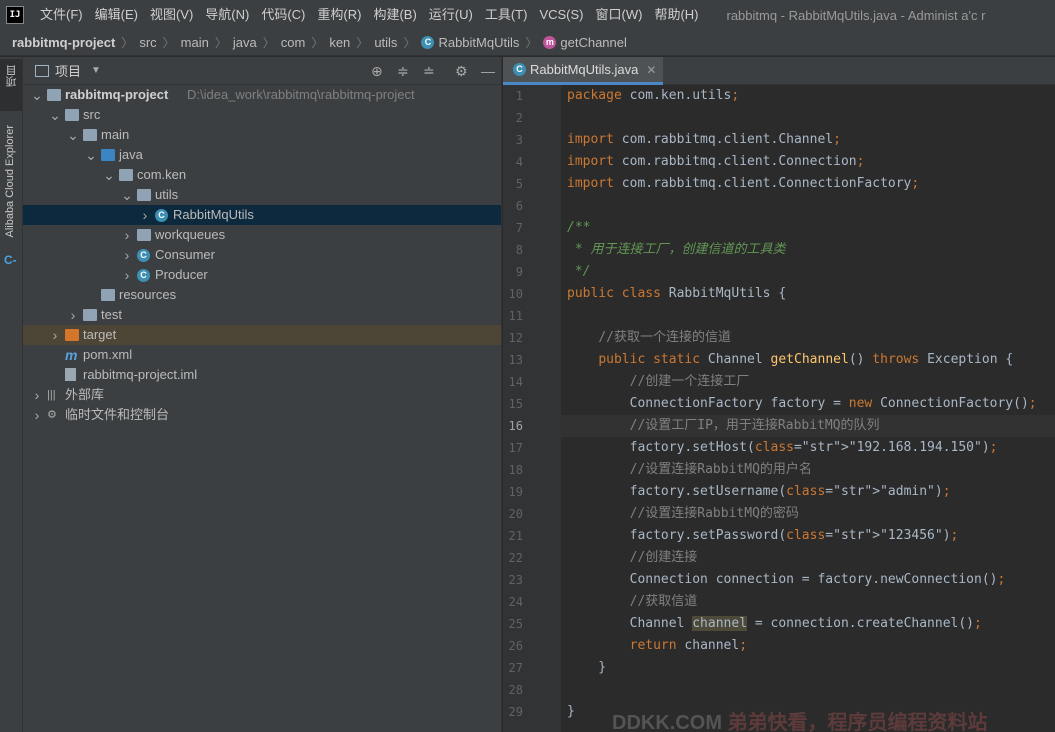 The height and width of the screenshot is (732, 1055). Describe the element at coordinates (339, 42) in the screenshot. I see `breadcrumb-ken: ken` at that location.